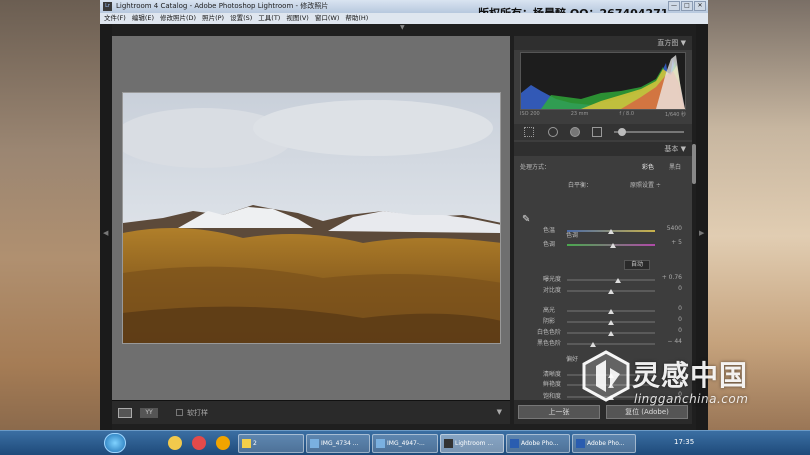  What do you see at coordinates (241, 18) in the screenshot?
I see `menu-settings: 设置(S)` at bounding box center [241, 18].